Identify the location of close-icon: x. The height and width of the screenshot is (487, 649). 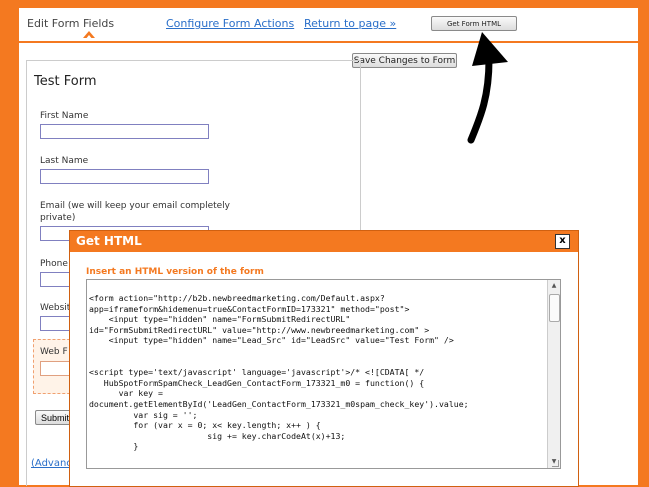
(562, 241).